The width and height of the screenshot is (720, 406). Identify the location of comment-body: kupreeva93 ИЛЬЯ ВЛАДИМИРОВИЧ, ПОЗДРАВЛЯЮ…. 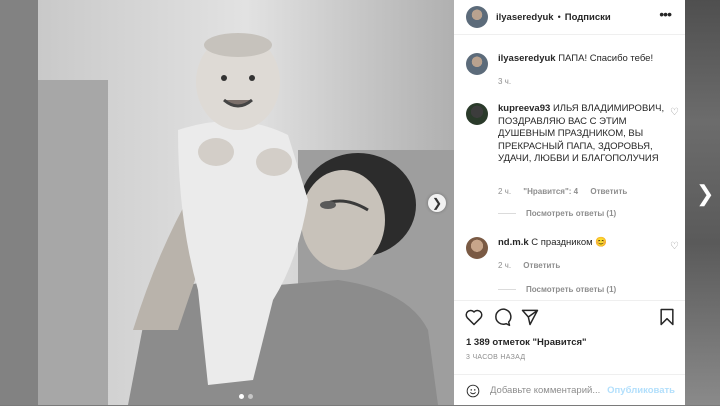
(583, 134).